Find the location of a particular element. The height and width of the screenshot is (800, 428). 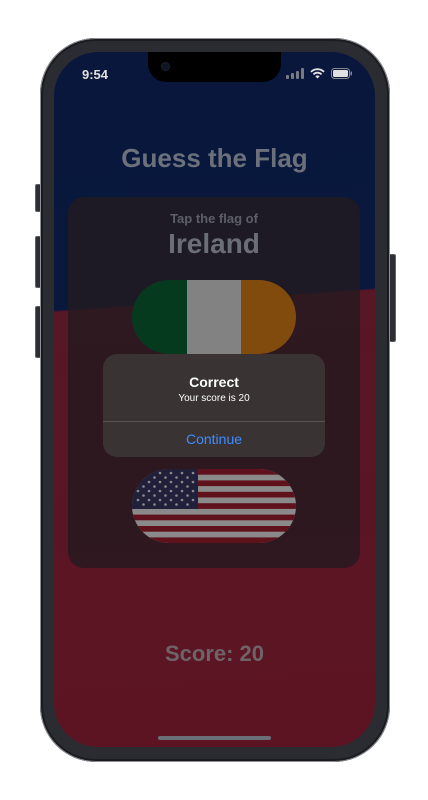

home-indicator is located at coordinates (214, 738).